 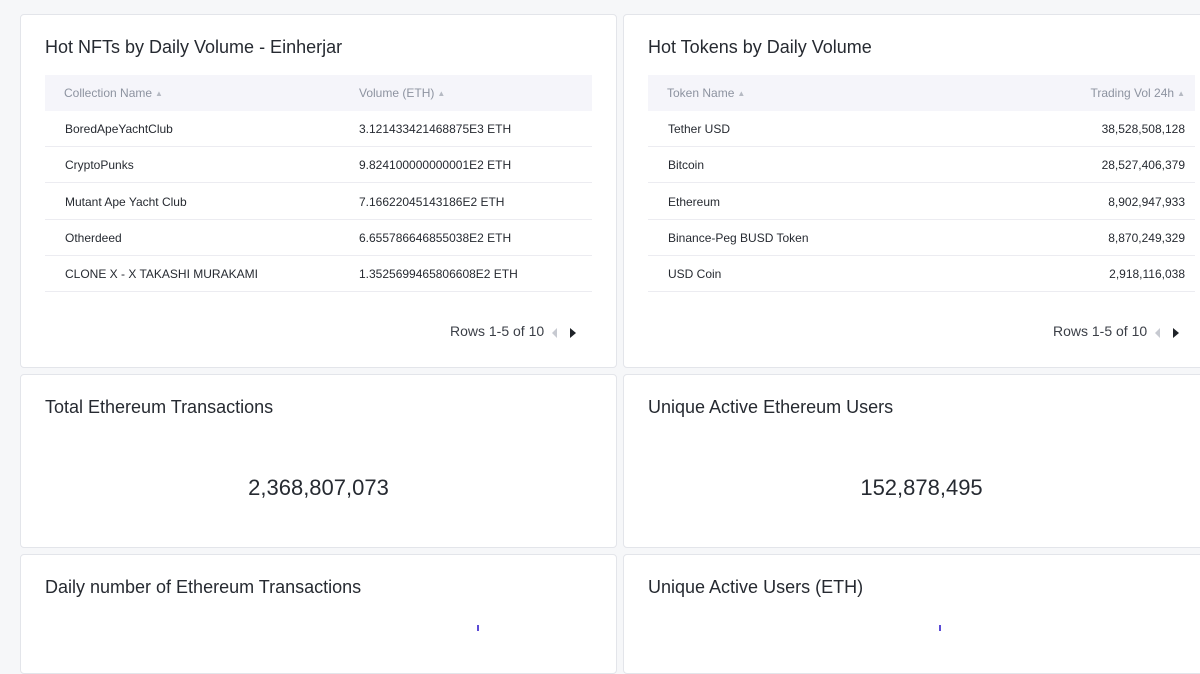 What do you see at coordinates (402, 93) in the screenshot?
I see `column-header-volume: Volume (ETH) ▲` at bounding box center [402, 93].